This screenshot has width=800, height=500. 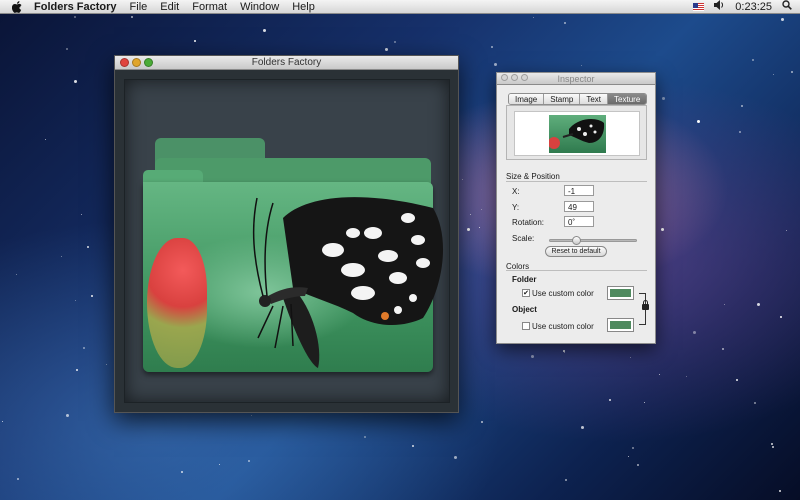 What do you see at coordinates (562, 99) in the screenshot?
I see `tab-stamp: Stamp` at bounding box center [562, 99].